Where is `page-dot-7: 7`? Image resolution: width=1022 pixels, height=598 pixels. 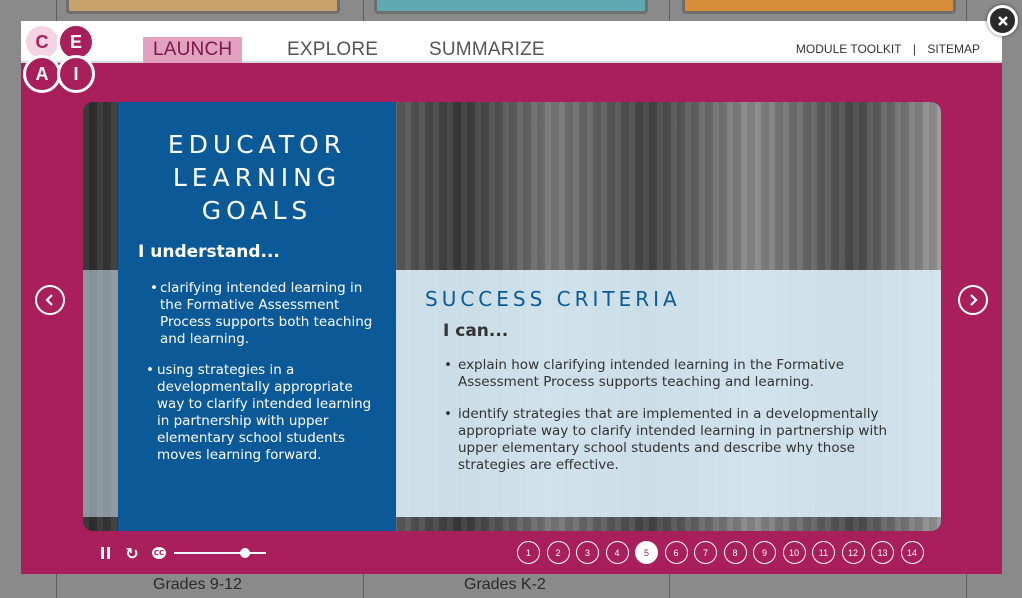 page-dot-7: 7 is located at coordinates (705, 552).